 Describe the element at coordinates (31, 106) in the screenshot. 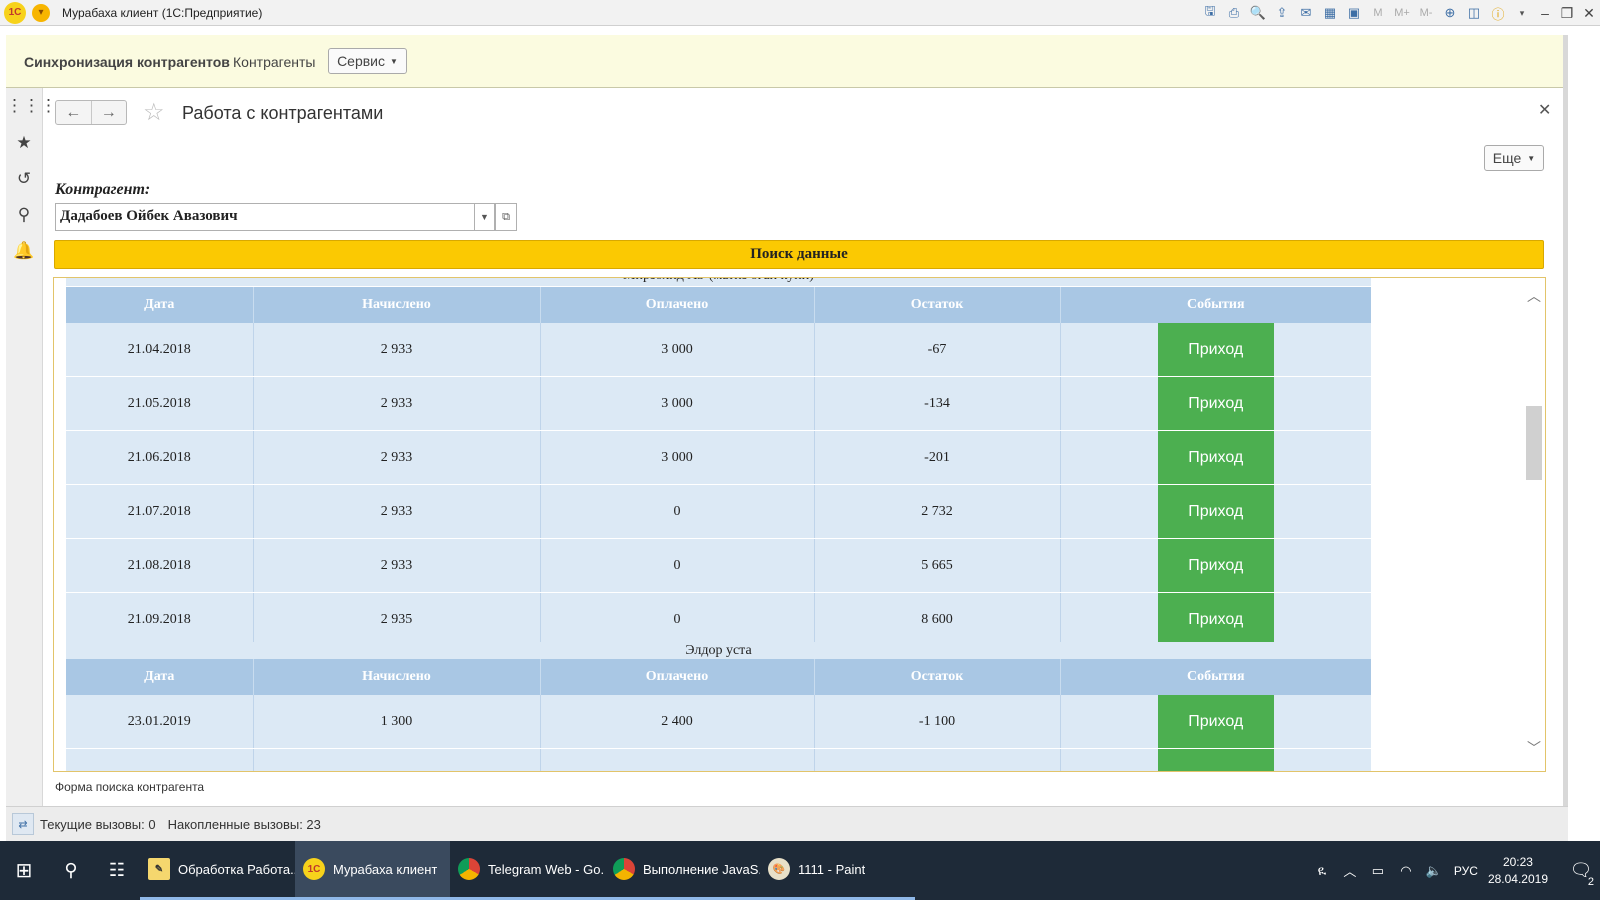

I see `apps-grid-icon: ⋮⋮⋮` at that location.